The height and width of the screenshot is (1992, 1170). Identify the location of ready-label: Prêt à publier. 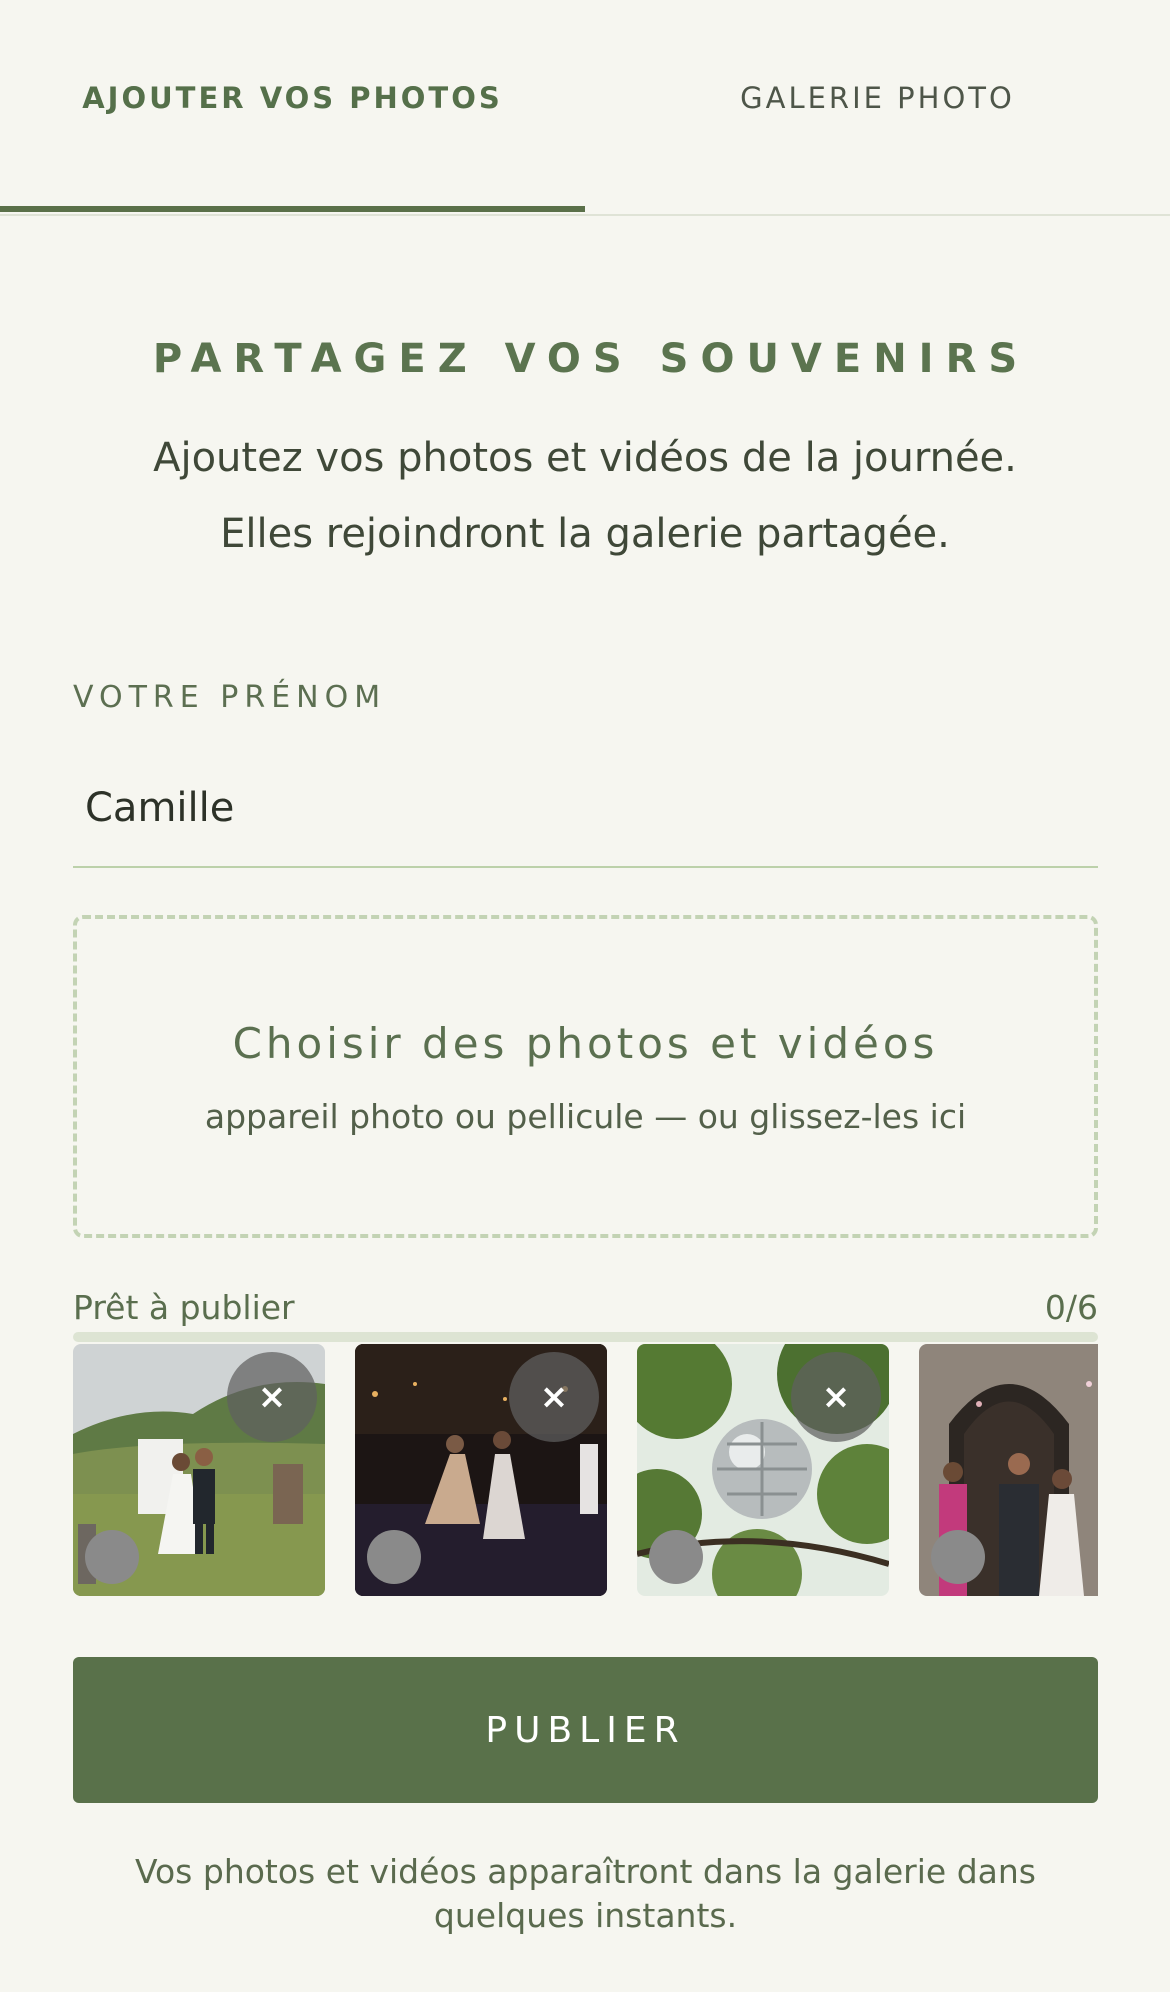
(184, 1307).